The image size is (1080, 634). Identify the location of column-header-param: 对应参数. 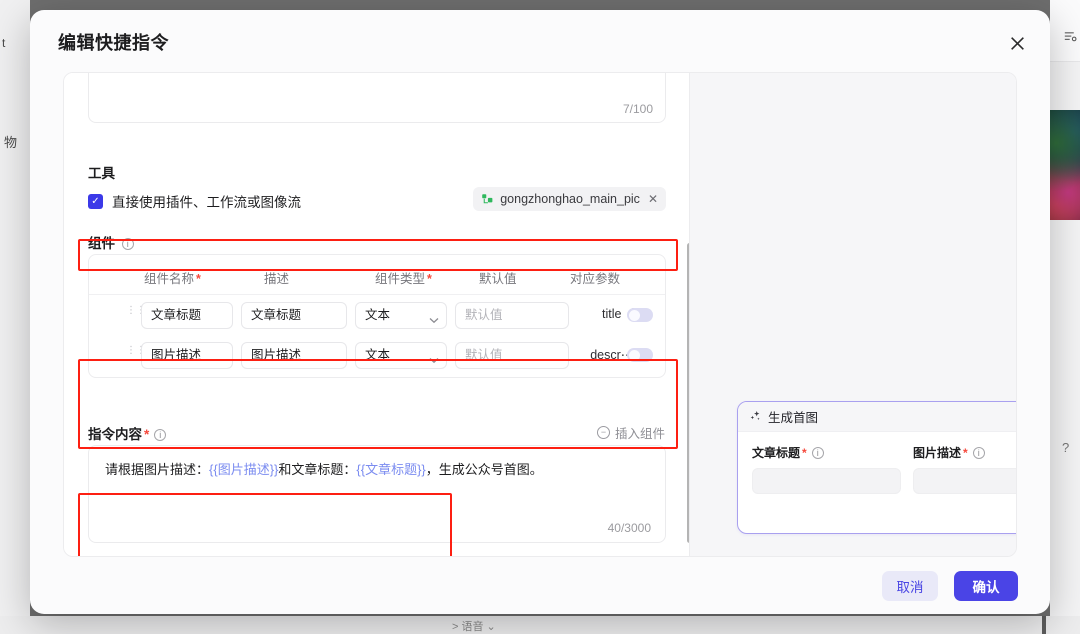
(595, 279).